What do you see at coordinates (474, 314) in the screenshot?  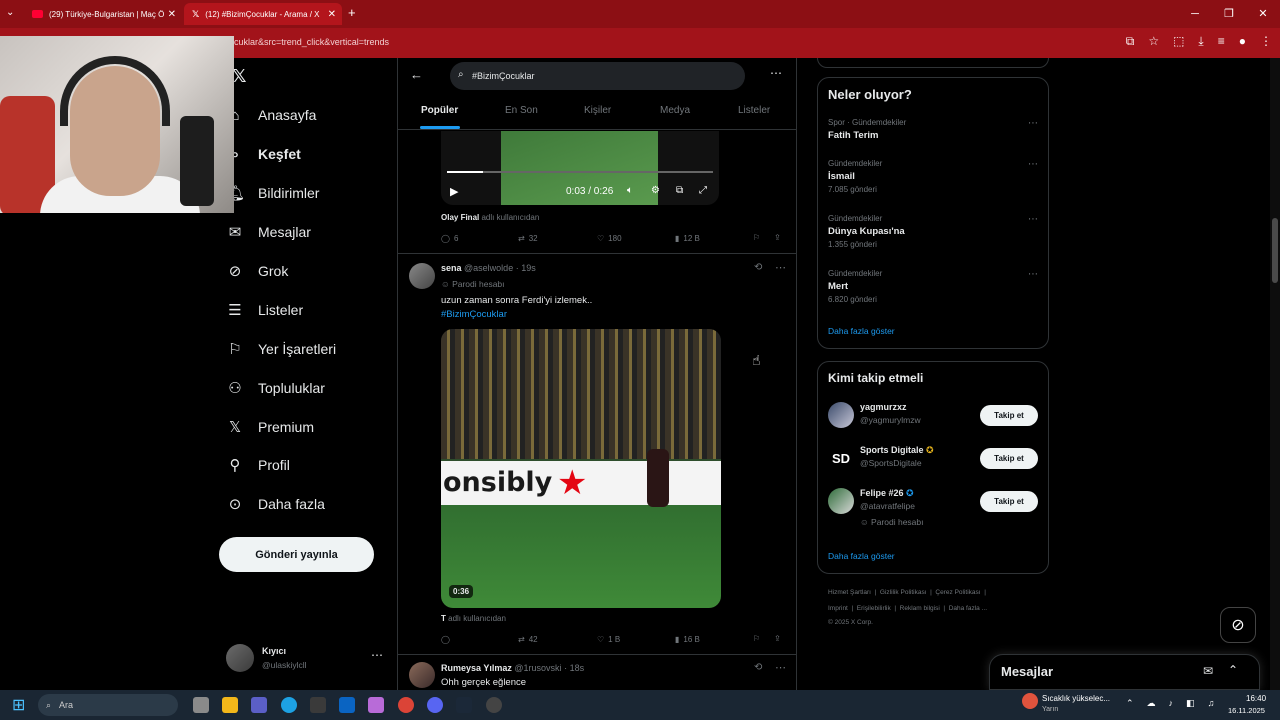 I see `hashtag-link: #BizimÇocuklar` at bounding box center [474, 314].